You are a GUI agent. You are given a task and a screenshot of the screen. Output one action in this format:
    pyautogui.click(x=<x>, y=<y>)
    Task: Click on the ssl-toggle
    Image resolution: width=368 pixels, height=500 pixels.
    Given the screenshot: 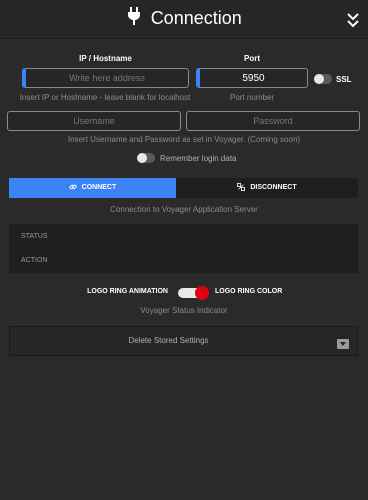 What is the action you would take?
    pyautogui.click(x=323, y=79)
    